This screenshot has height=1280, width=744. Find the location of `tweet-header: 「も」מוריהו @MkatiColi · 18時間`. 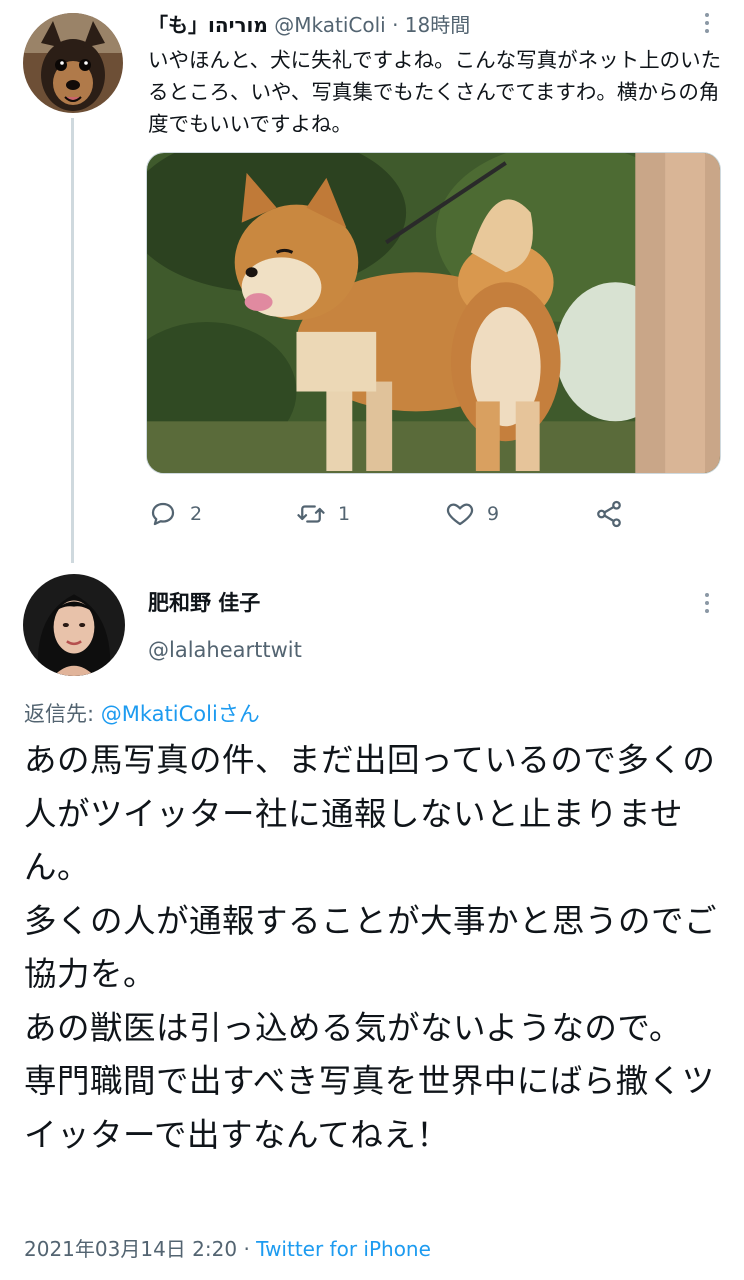

tweet-header: 「も」מוריהו @MkatiColi · 18時間 is located at coordinates (309, 26).